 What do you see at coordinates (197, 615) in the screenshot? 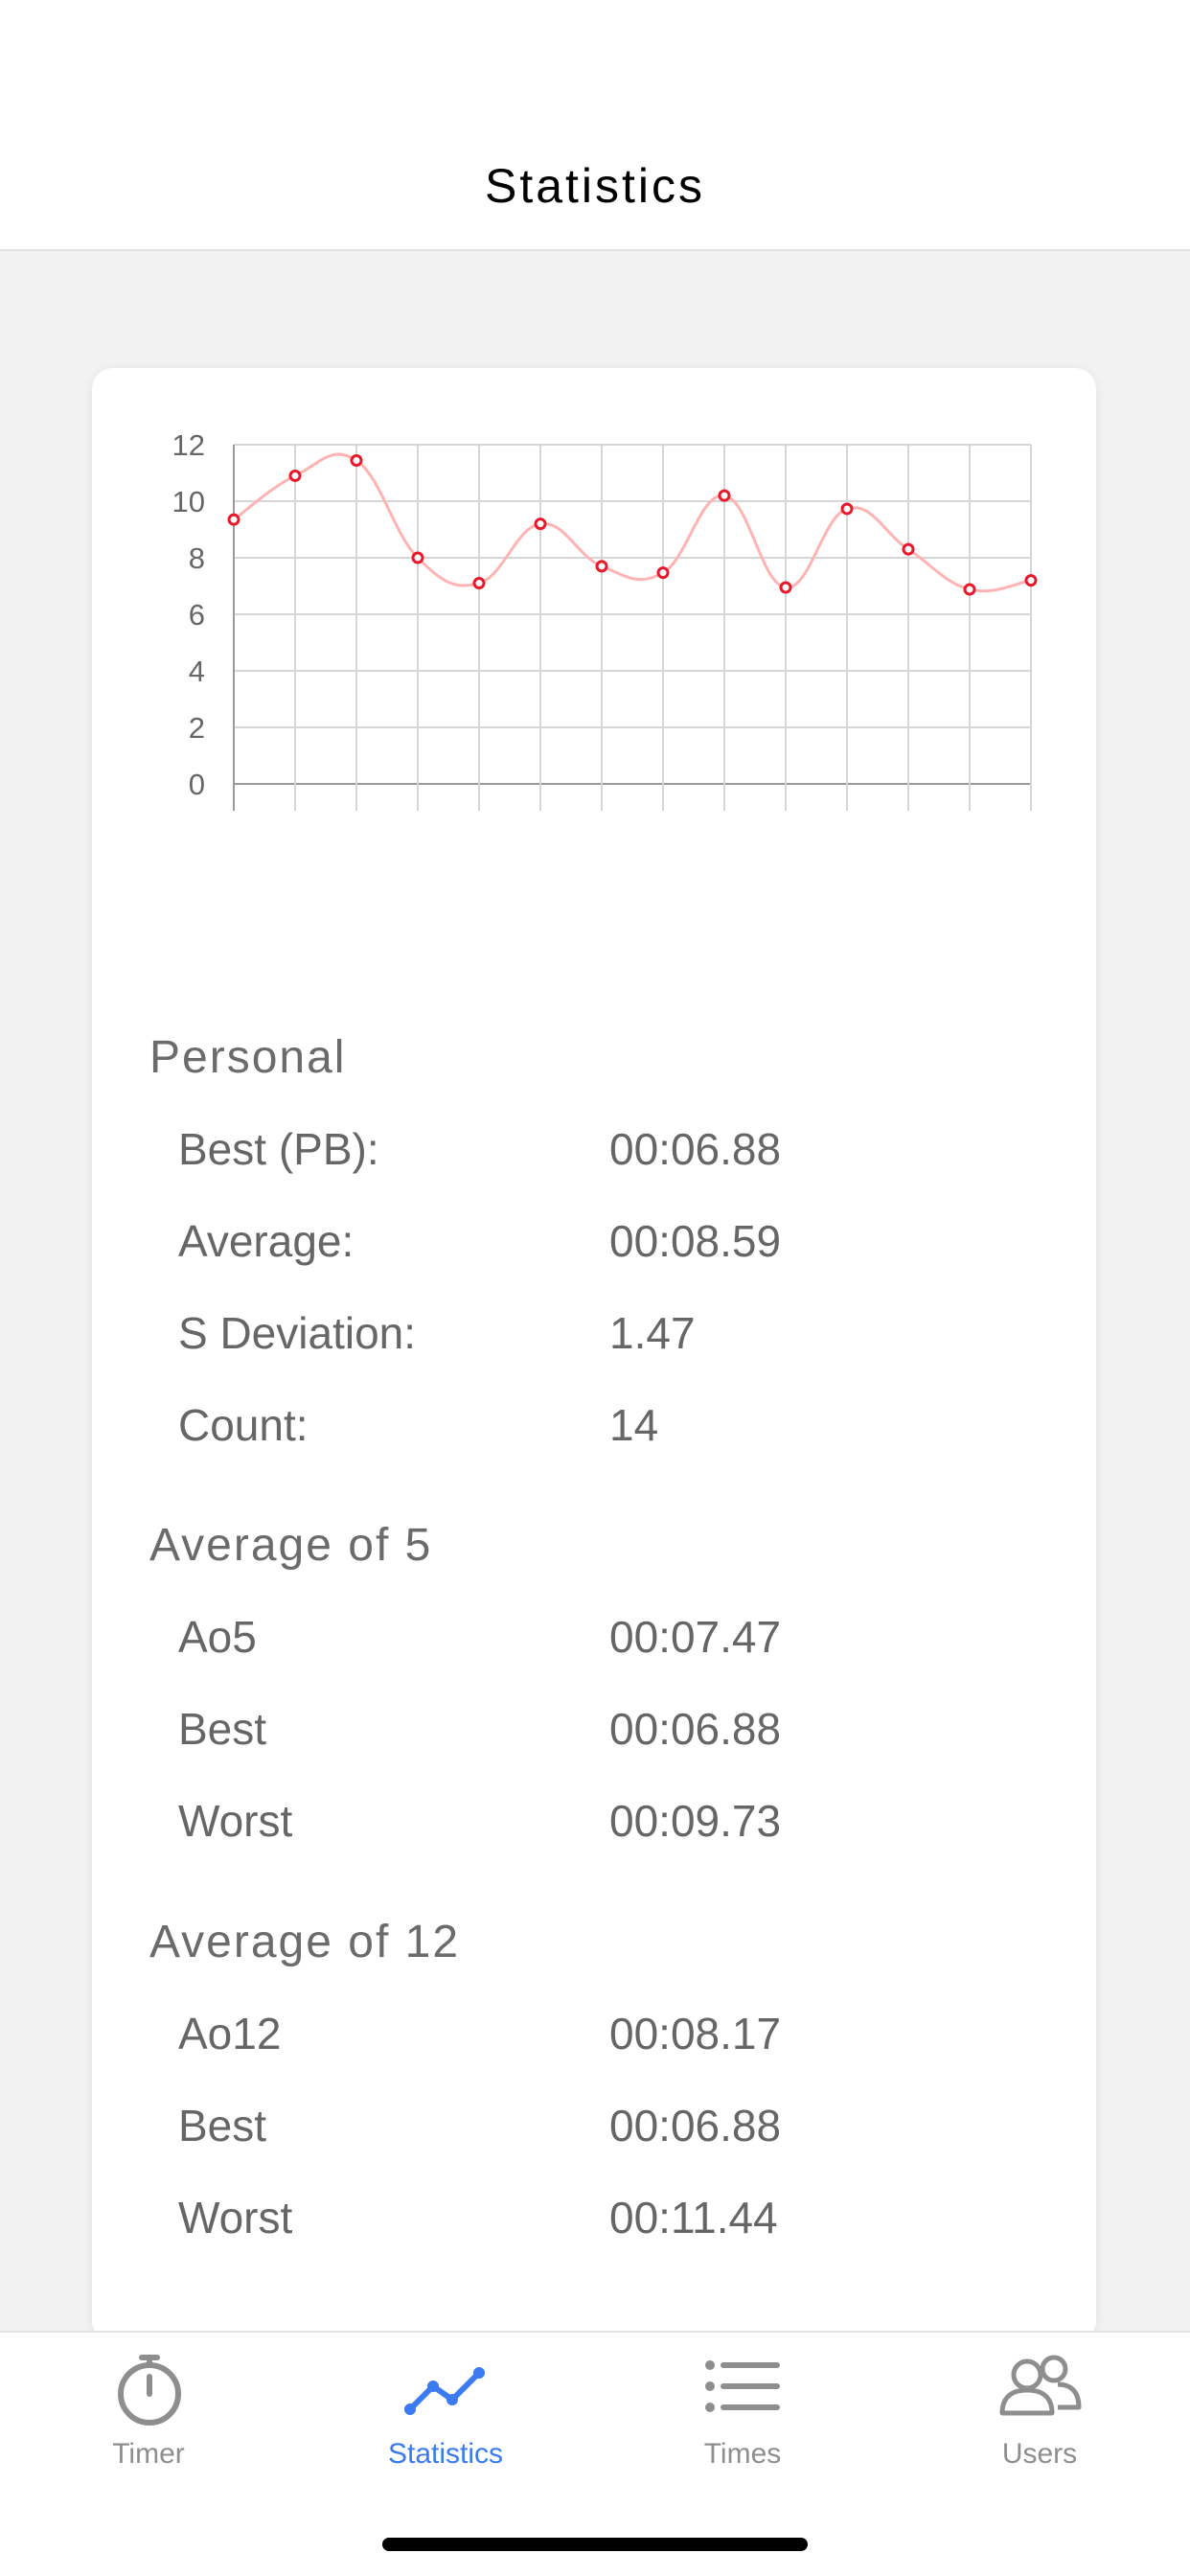
I see `y-tick-label: 6` at bounding box center [197, 615].